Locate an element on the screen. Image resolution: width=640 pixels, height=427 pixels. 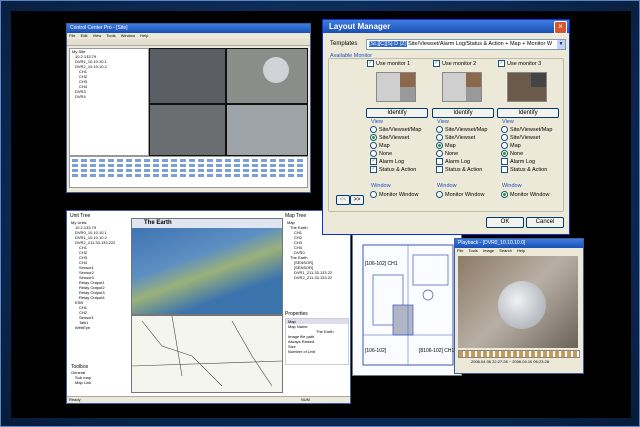
playback-menu: File Tools Image Search Help is located at coordinates (519, 251).